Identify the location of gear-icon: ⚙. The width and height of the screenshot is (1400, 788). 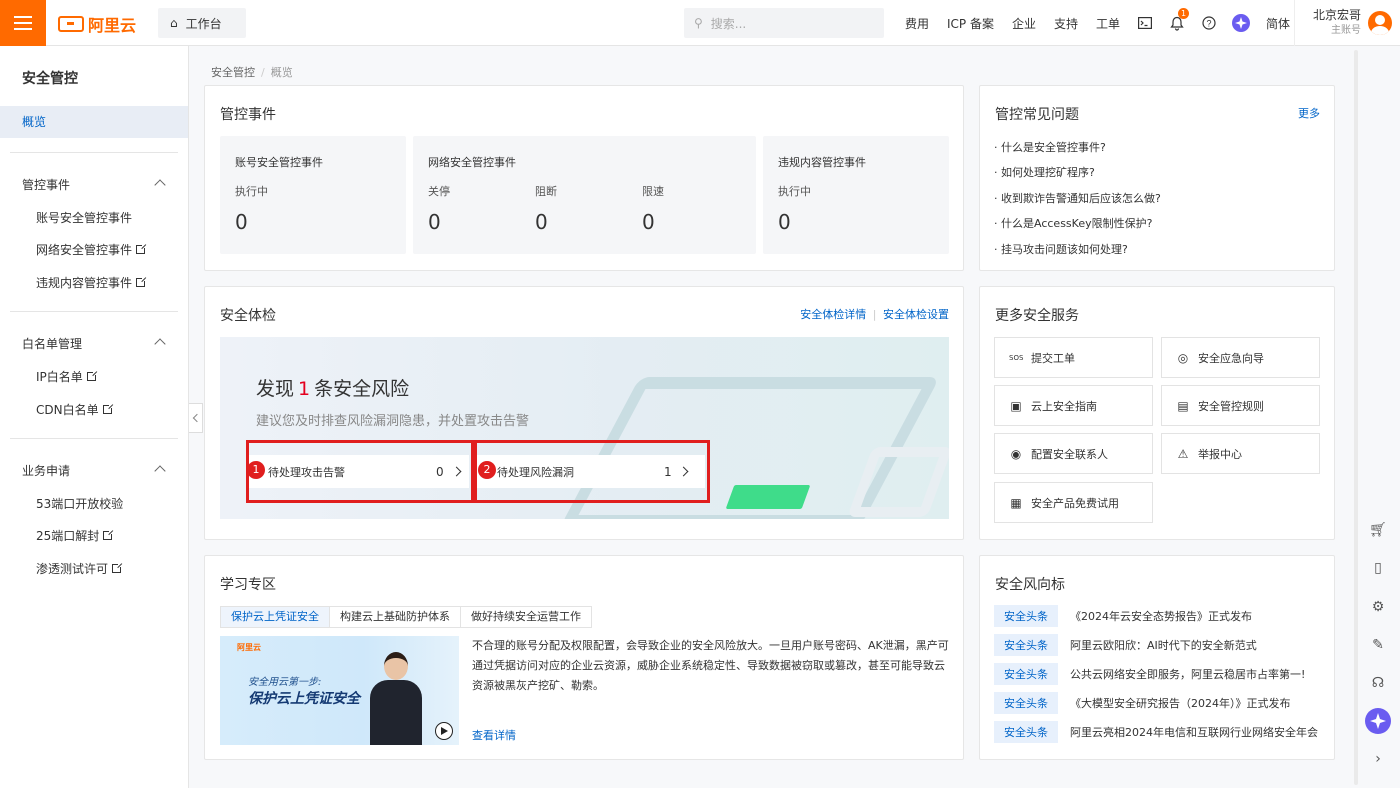
(1378, 607).